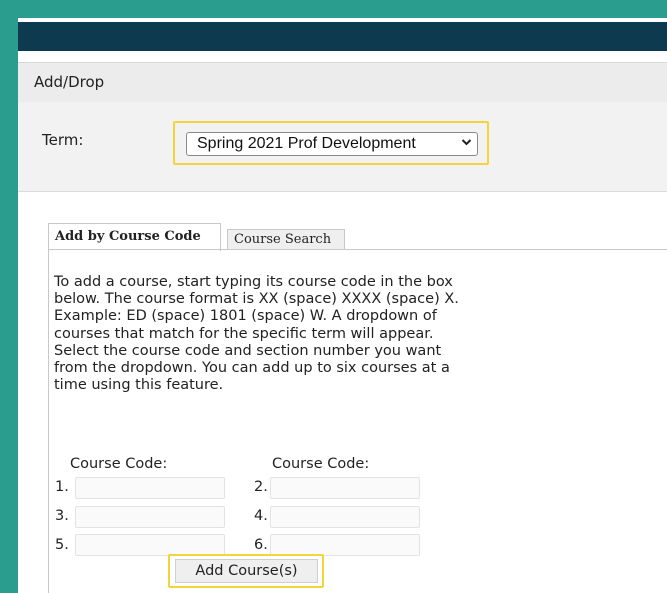 The height and width of the screenshot is (593, 667). I want to click on page-title: Add/Drop, so click(69, 82).